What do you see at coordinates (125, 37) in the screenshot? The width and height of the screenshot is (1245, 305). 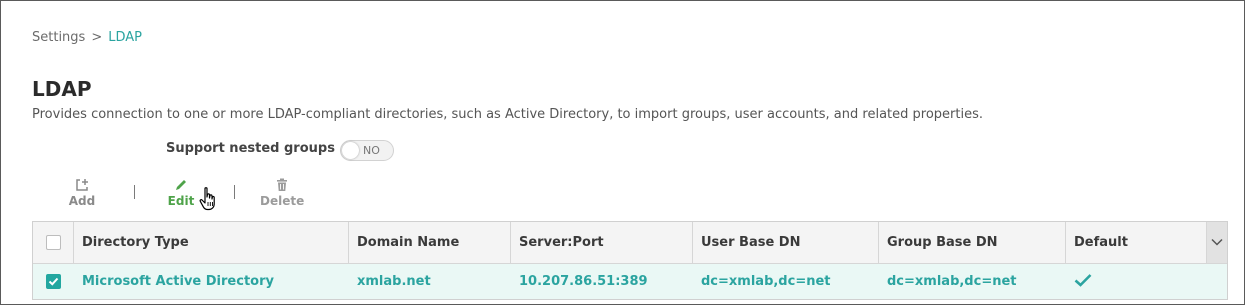 I see `breadcrumb-ldap: LDAP` at bounding box center [125, 37].